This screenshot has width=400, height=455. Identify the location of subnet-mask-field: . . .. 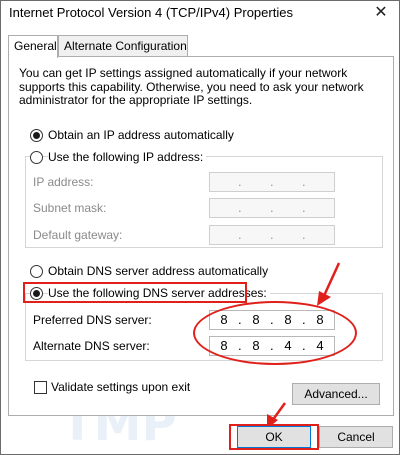
(272, 208).